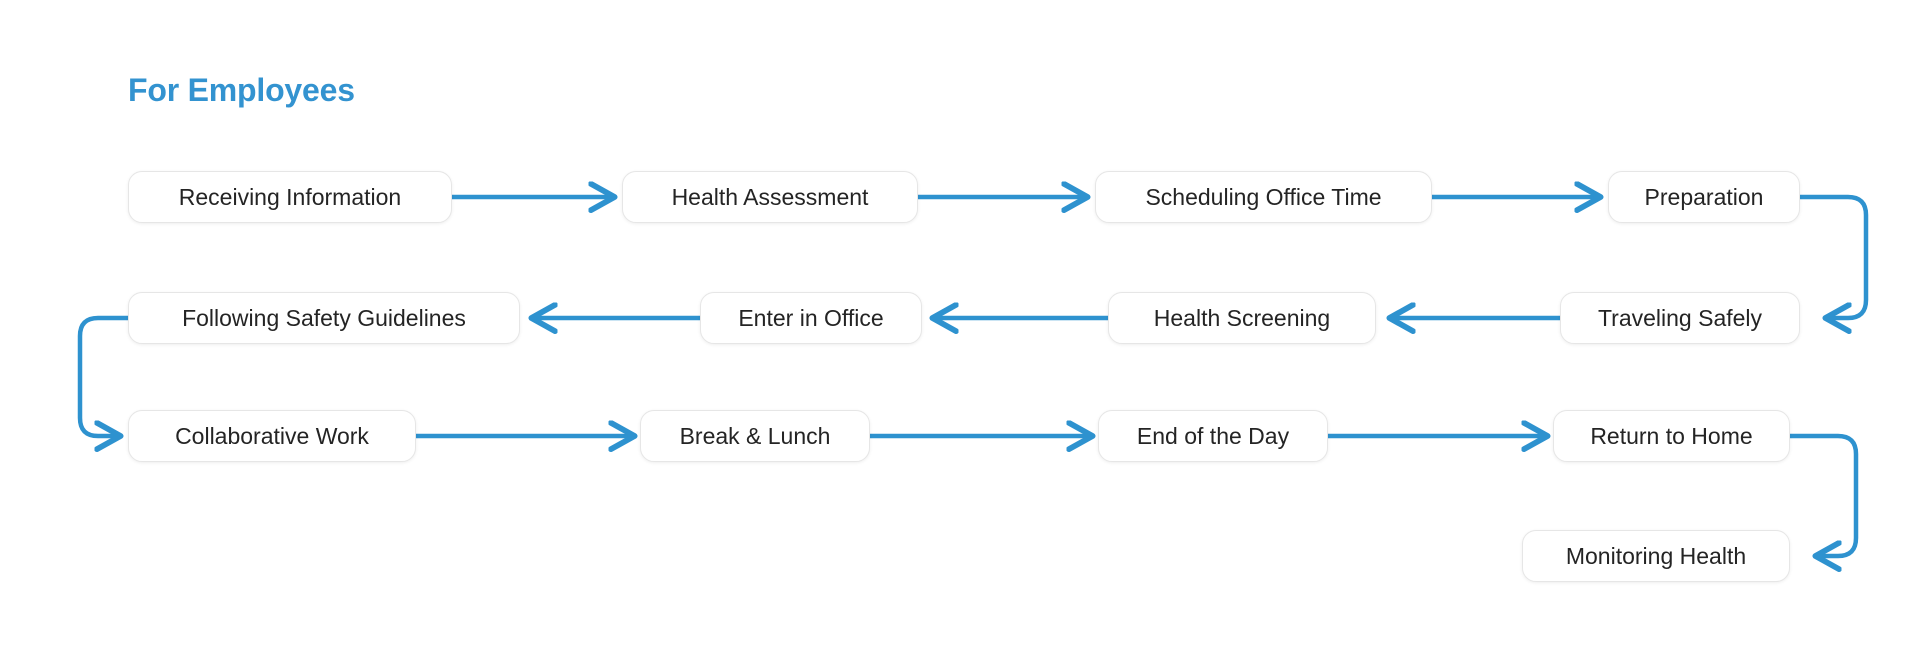 This screenshot has height=656, width=1920. I want to click on node-preparation: Preparation, so click(1704, 197).